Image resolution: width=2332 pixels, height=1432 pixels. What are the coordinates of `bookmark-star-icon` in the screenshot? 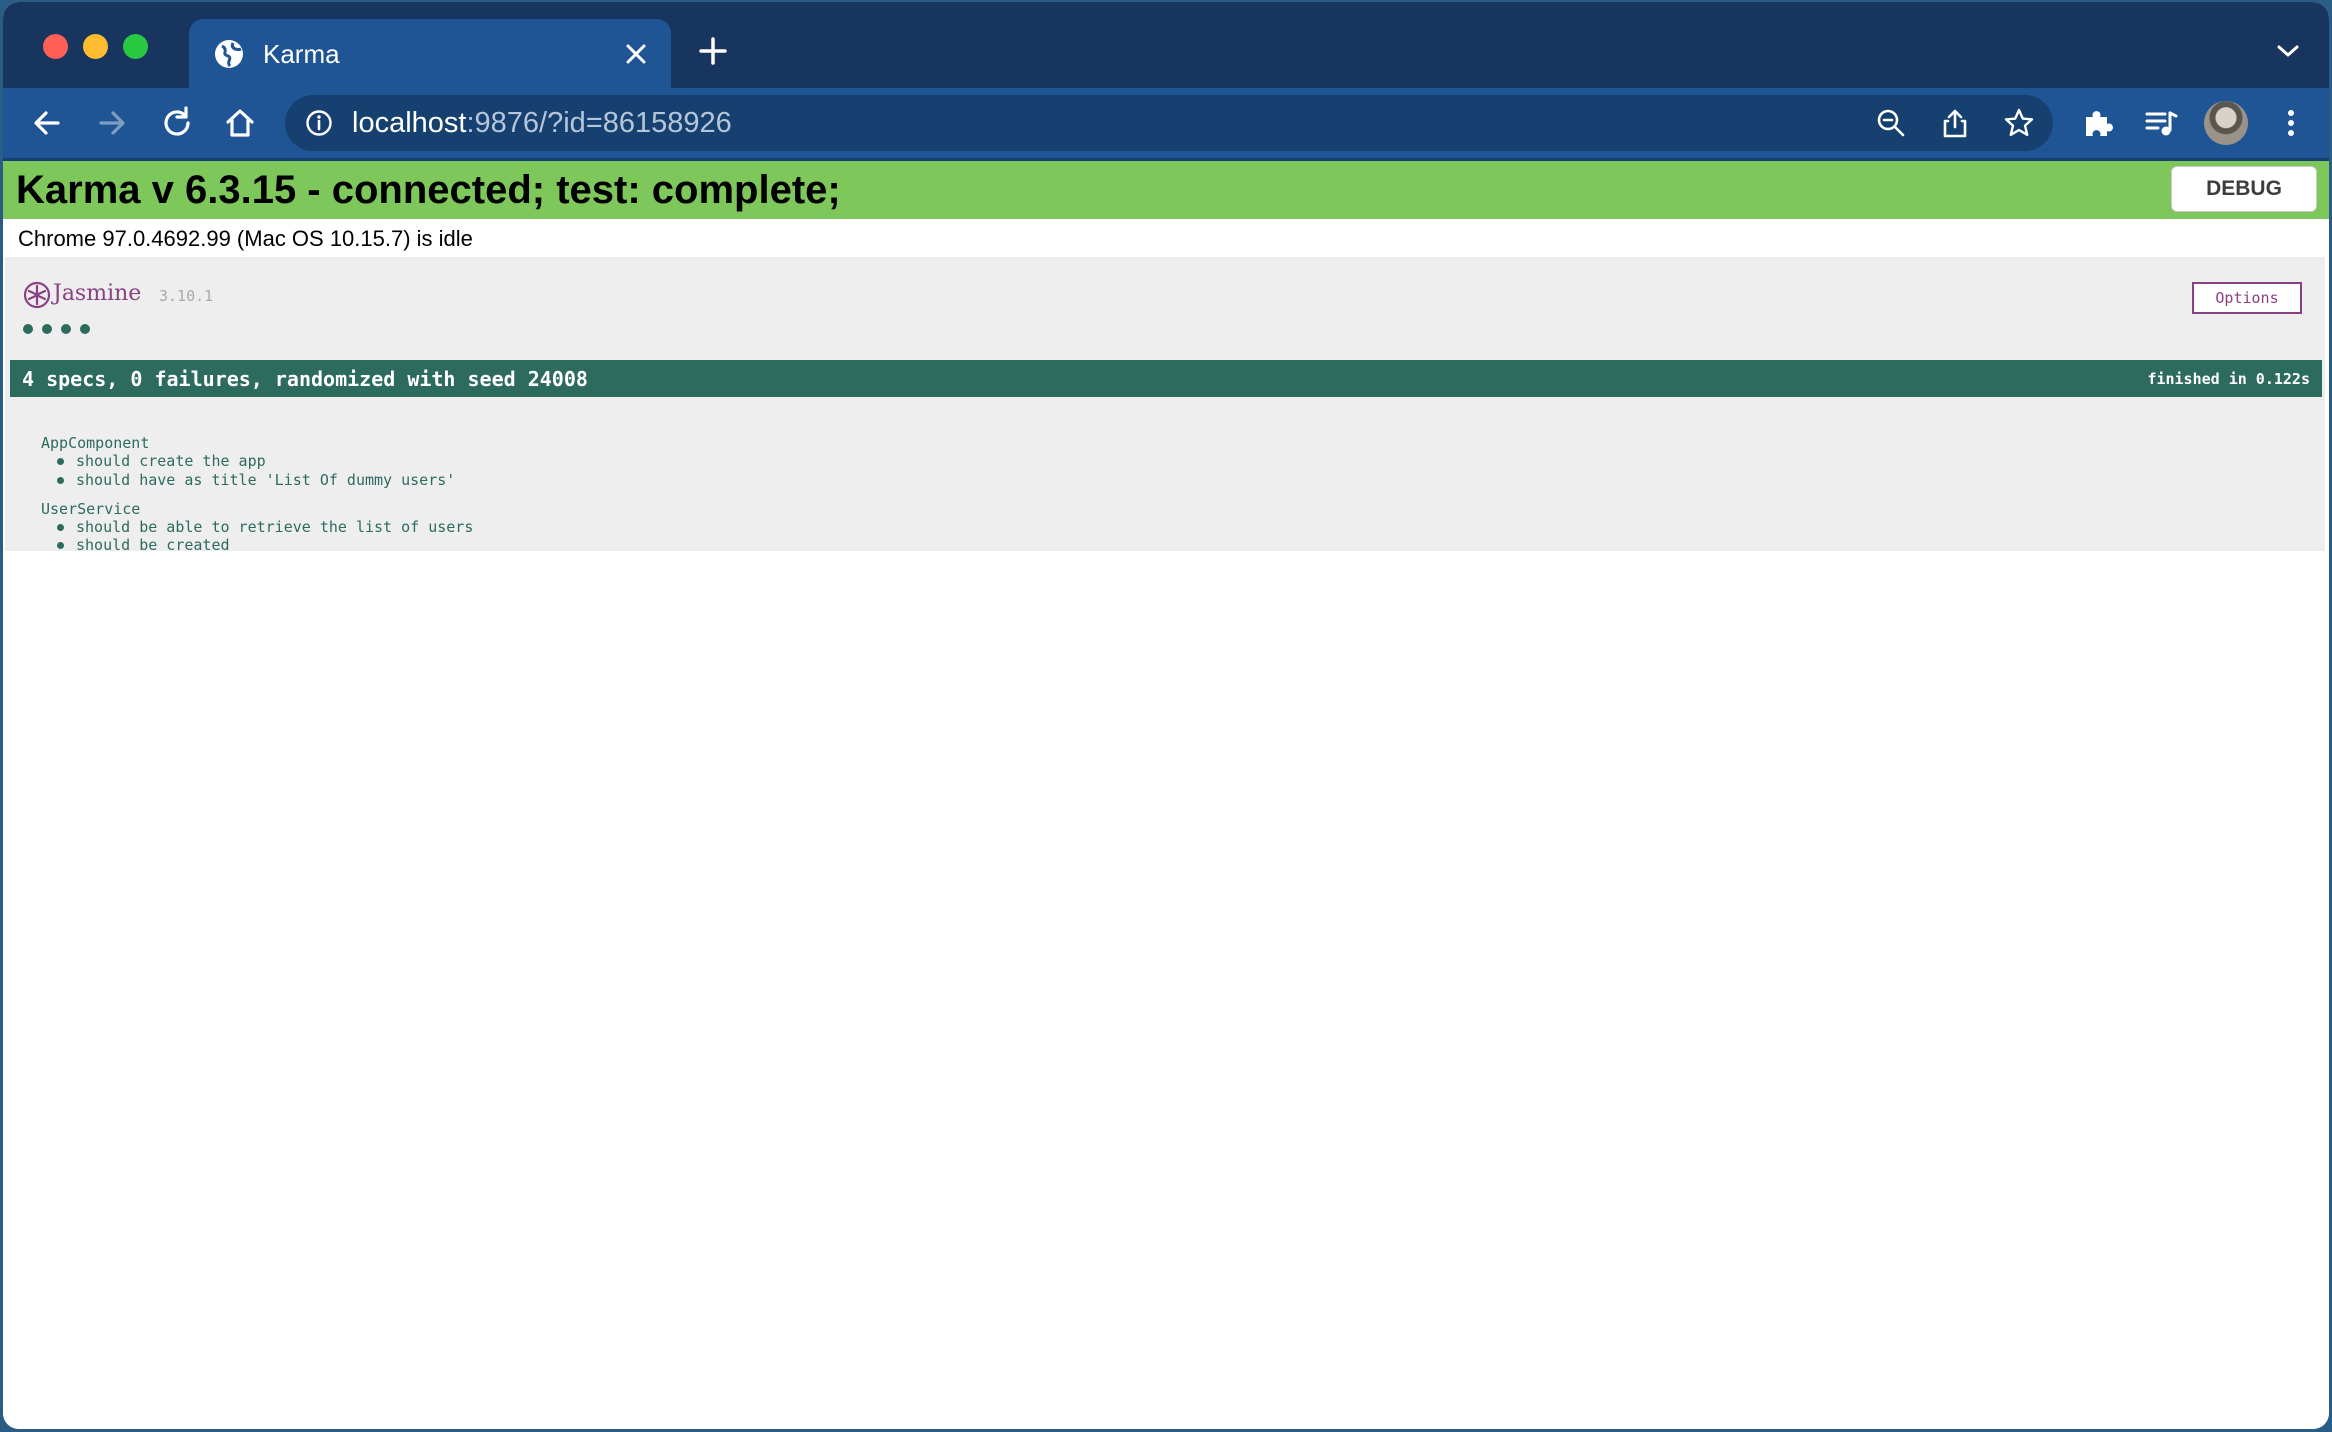 It's located at (2019, 123).